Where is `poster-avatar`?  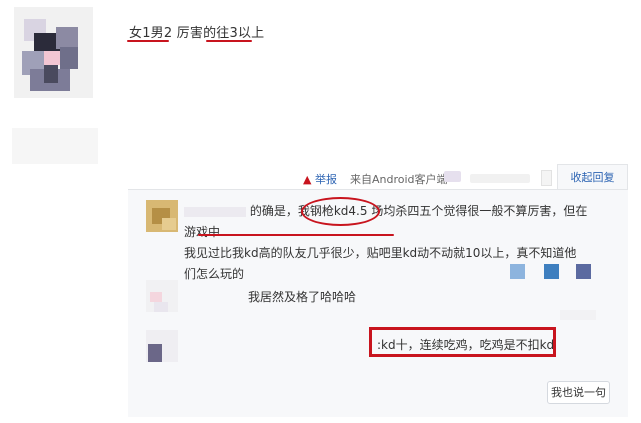 poster-avatar is located at coordinates (53, 52).